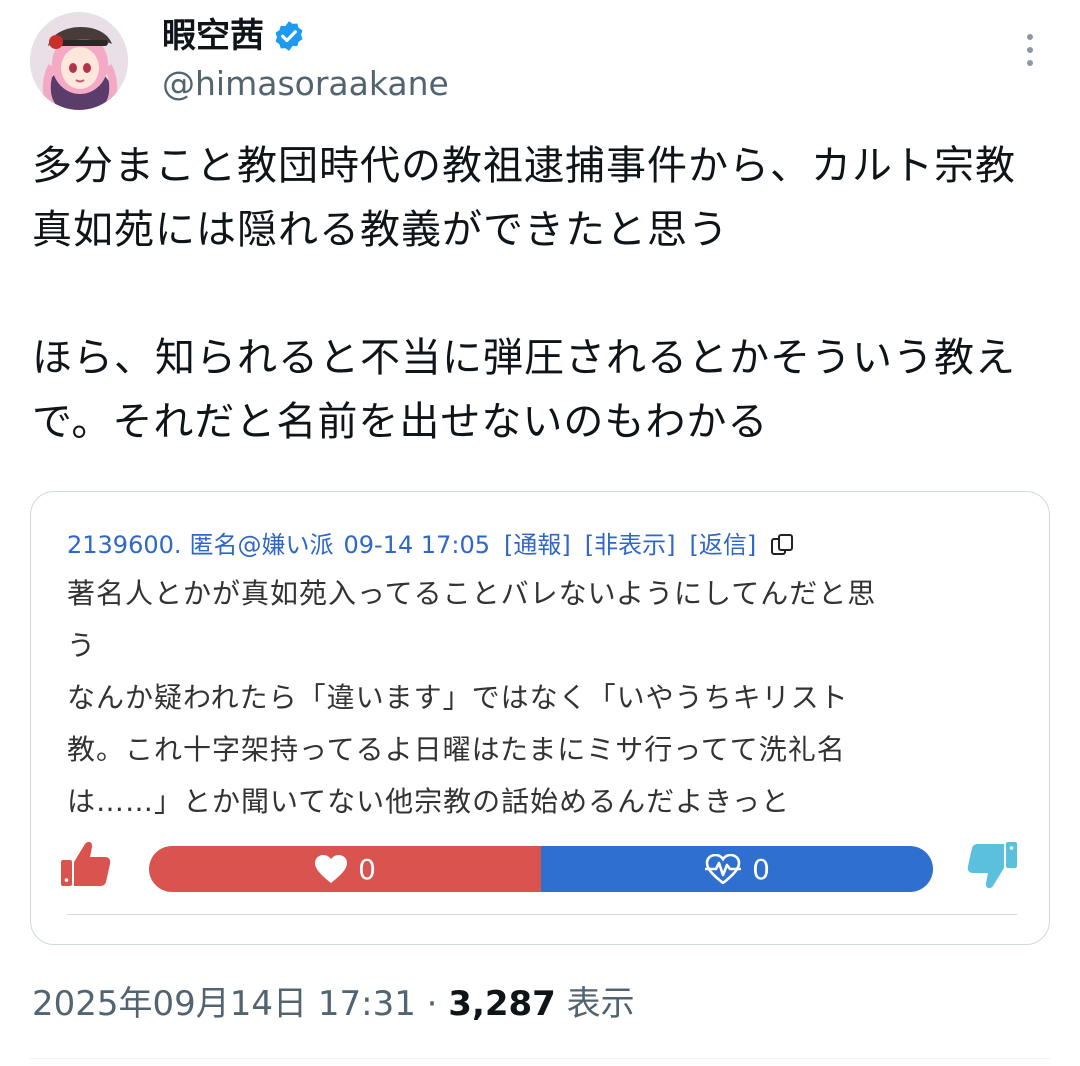 This screenshot has height=1066, width=1080. Describe the element at coordinates (289, 36) in the screenshot. I see `verified-badge-icon` at that location.